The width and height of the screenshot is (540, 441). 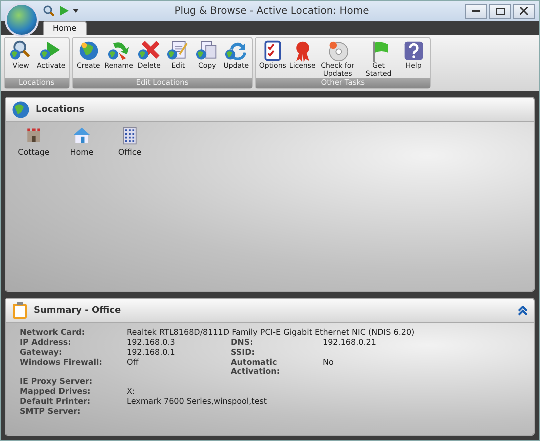 I want to click on field-label: IE Proxy Server:, so click(x=57, y=381).